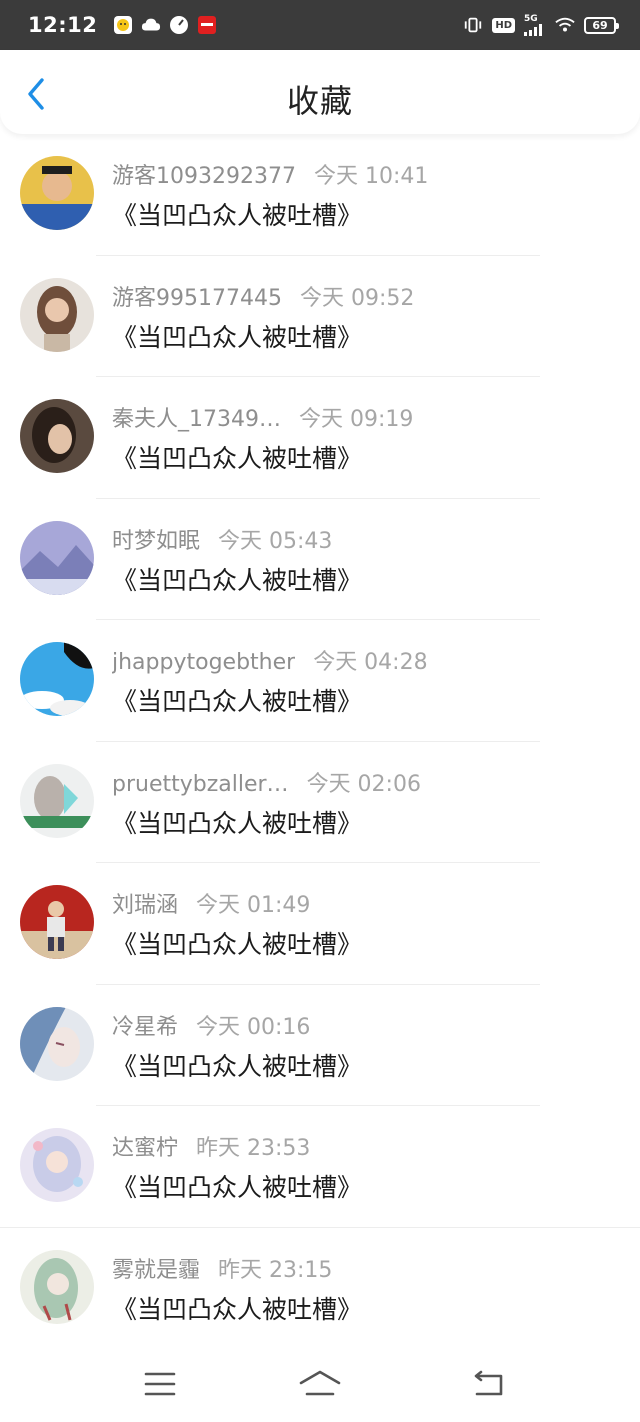 This screenshot has width=640, height=1422. I want to click on notification-icons, so click(165, 25).